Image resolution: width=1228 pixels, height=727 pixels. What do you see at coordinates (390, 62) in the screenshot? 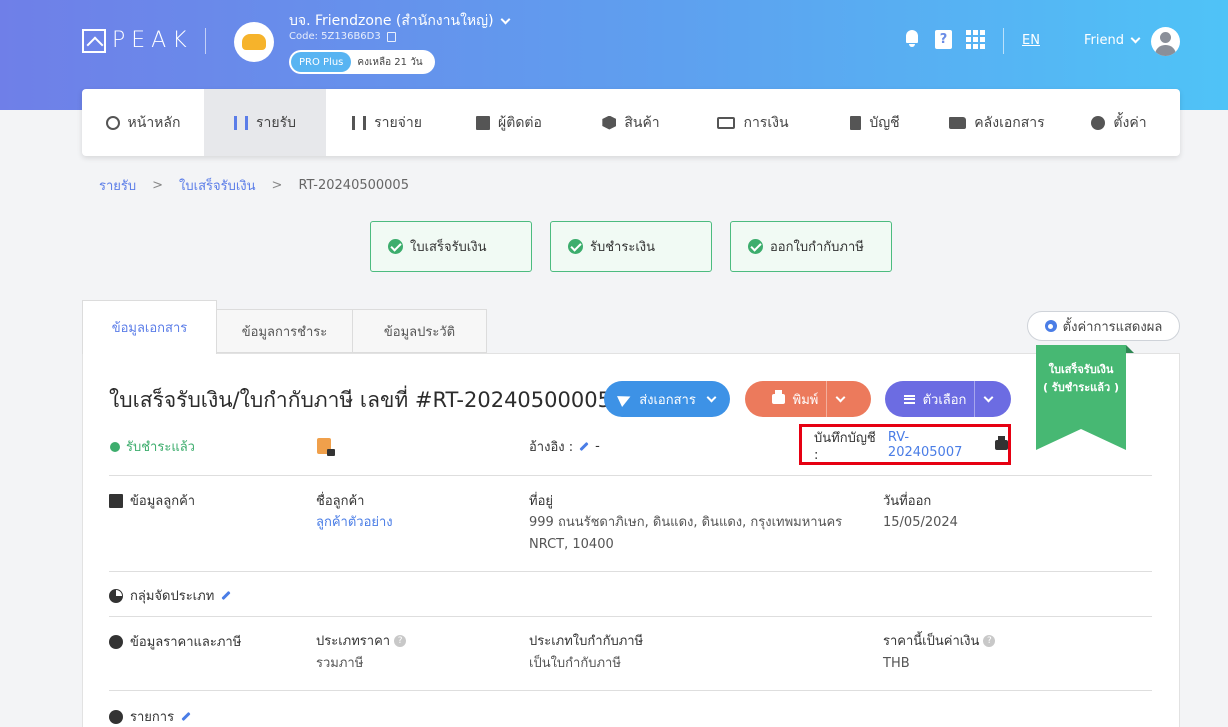
I see `plan-remaining: คงเหลือ 21 วัน` at bounding box center [390, 62].